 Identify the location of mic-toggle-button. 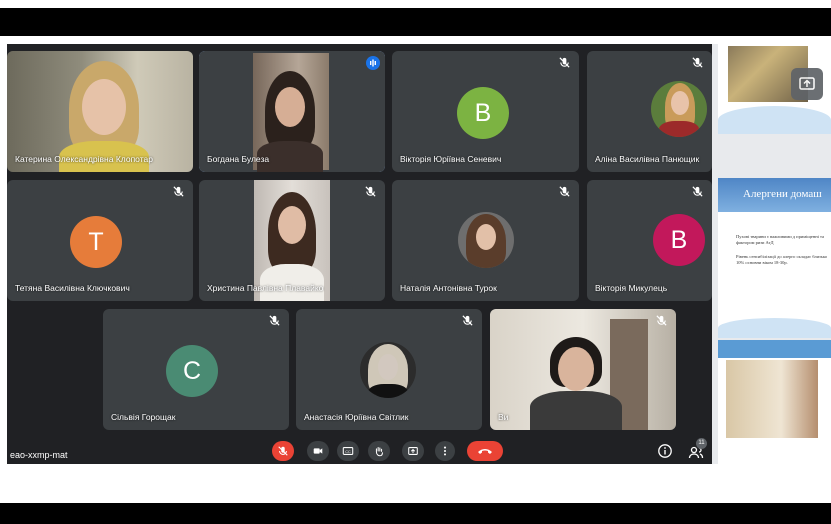
(283, 451).